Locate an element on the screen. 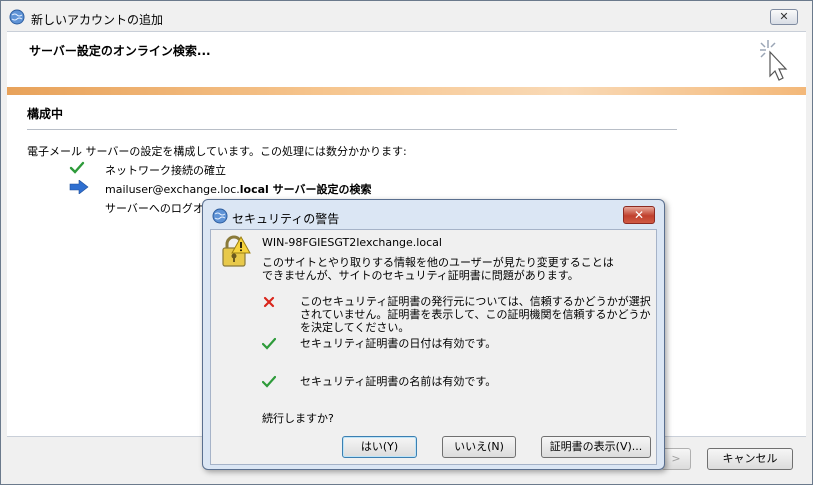  dialog-hostname: WIN-98FGIESGT2Iexchange.local is located at coordinates (352, 242).